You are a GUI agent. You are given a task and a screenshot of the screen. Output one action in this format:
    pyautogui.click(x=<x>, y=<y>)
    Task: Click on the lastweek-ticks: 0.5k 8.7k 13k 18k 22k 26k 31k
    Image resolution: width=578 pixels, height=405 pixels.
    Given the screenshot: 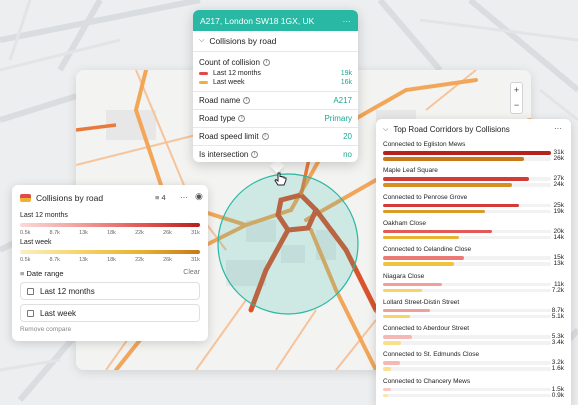 What is the action you would take?
    pyautogui.click(x=110, y=260)
    